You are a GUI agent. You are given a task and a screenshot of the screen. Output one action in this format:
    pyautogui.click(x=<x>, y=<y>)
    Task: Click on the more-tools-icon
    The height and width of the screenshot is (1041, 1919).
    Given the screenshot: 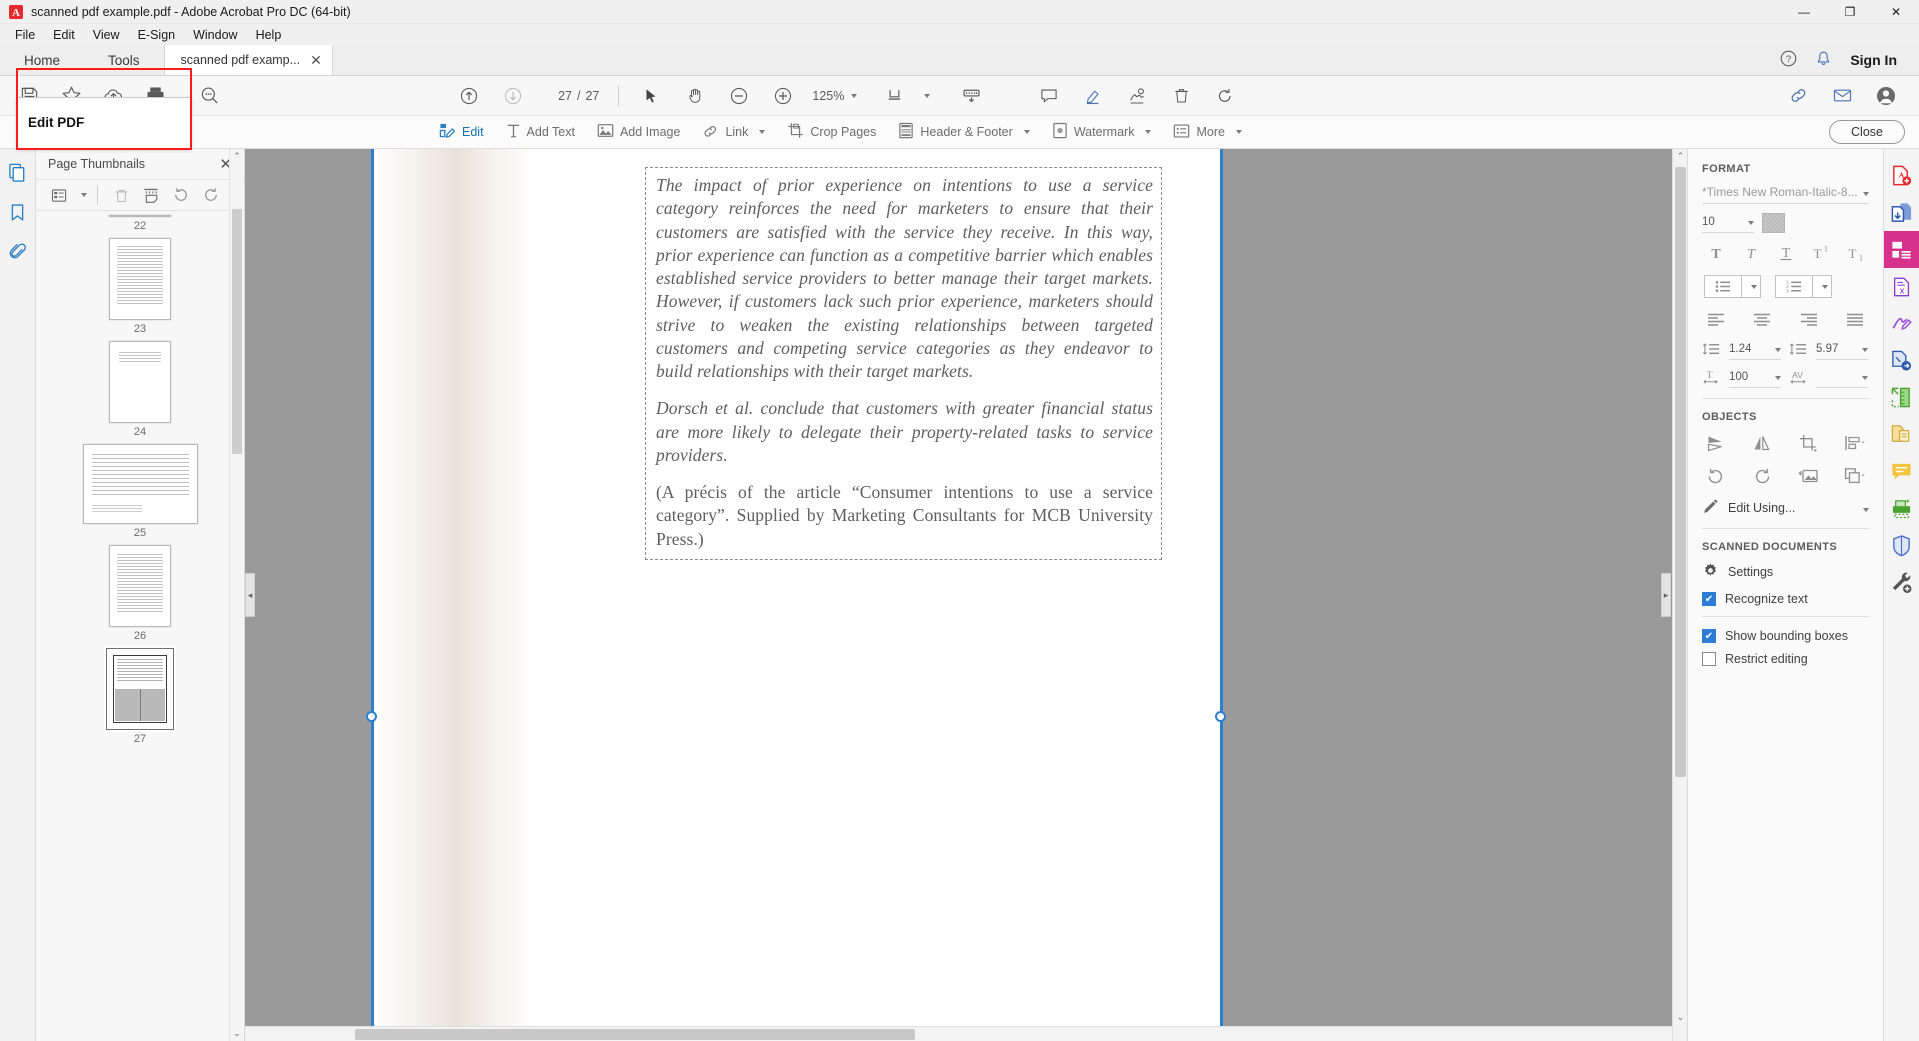 What is the action you would take?
    pyautogui.click(x=1901, y=582)
    